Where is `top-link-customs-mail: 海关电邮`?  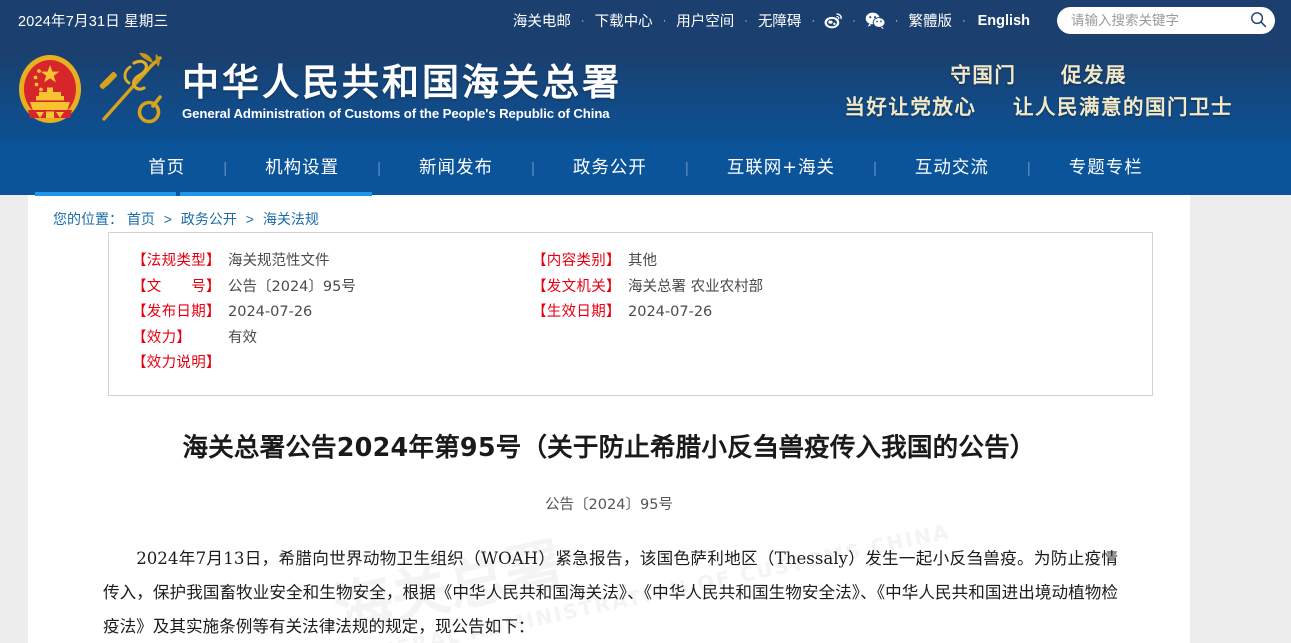 top-link-customs-mail: 海关电邮 is located at coordinates (542, 20).